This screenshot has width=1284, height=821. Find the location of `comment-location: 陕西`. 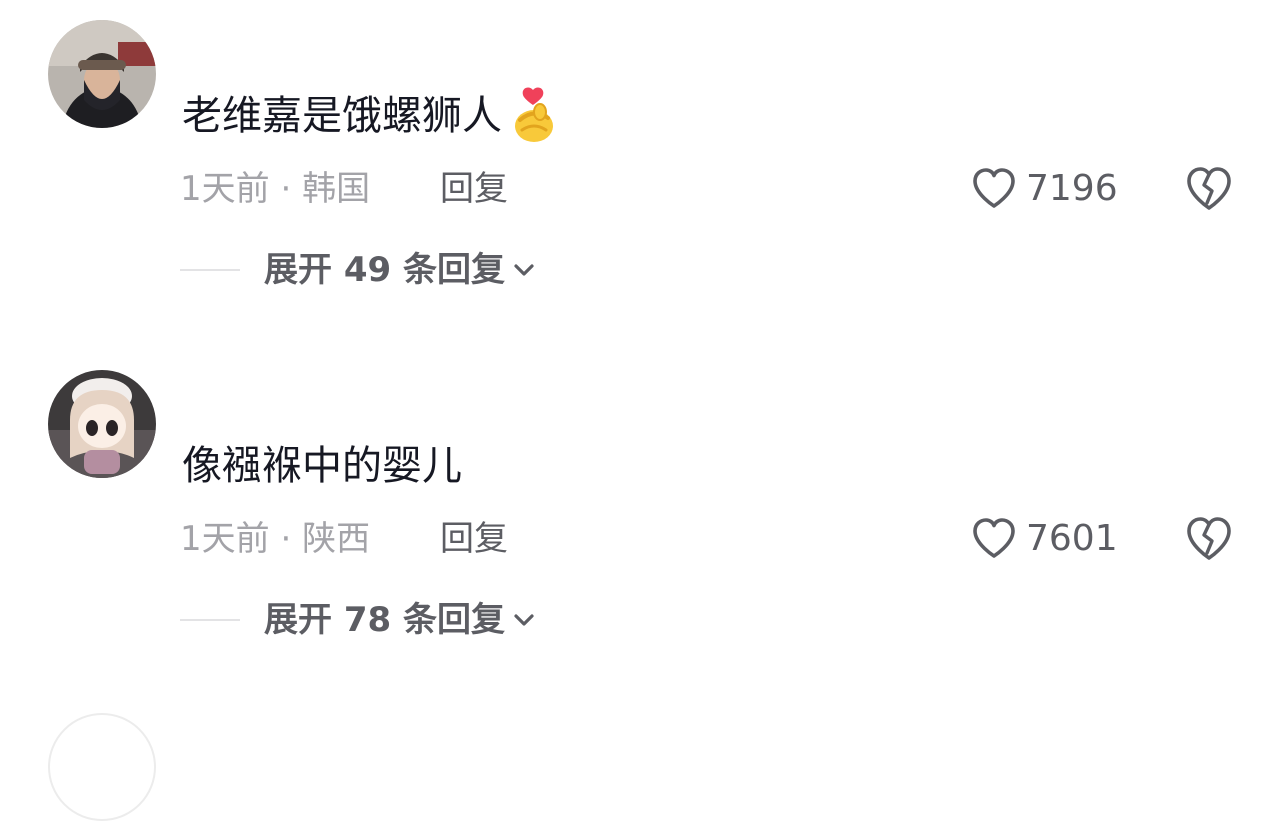

comment-location: 陕西 is located at coordinates (336, 539).